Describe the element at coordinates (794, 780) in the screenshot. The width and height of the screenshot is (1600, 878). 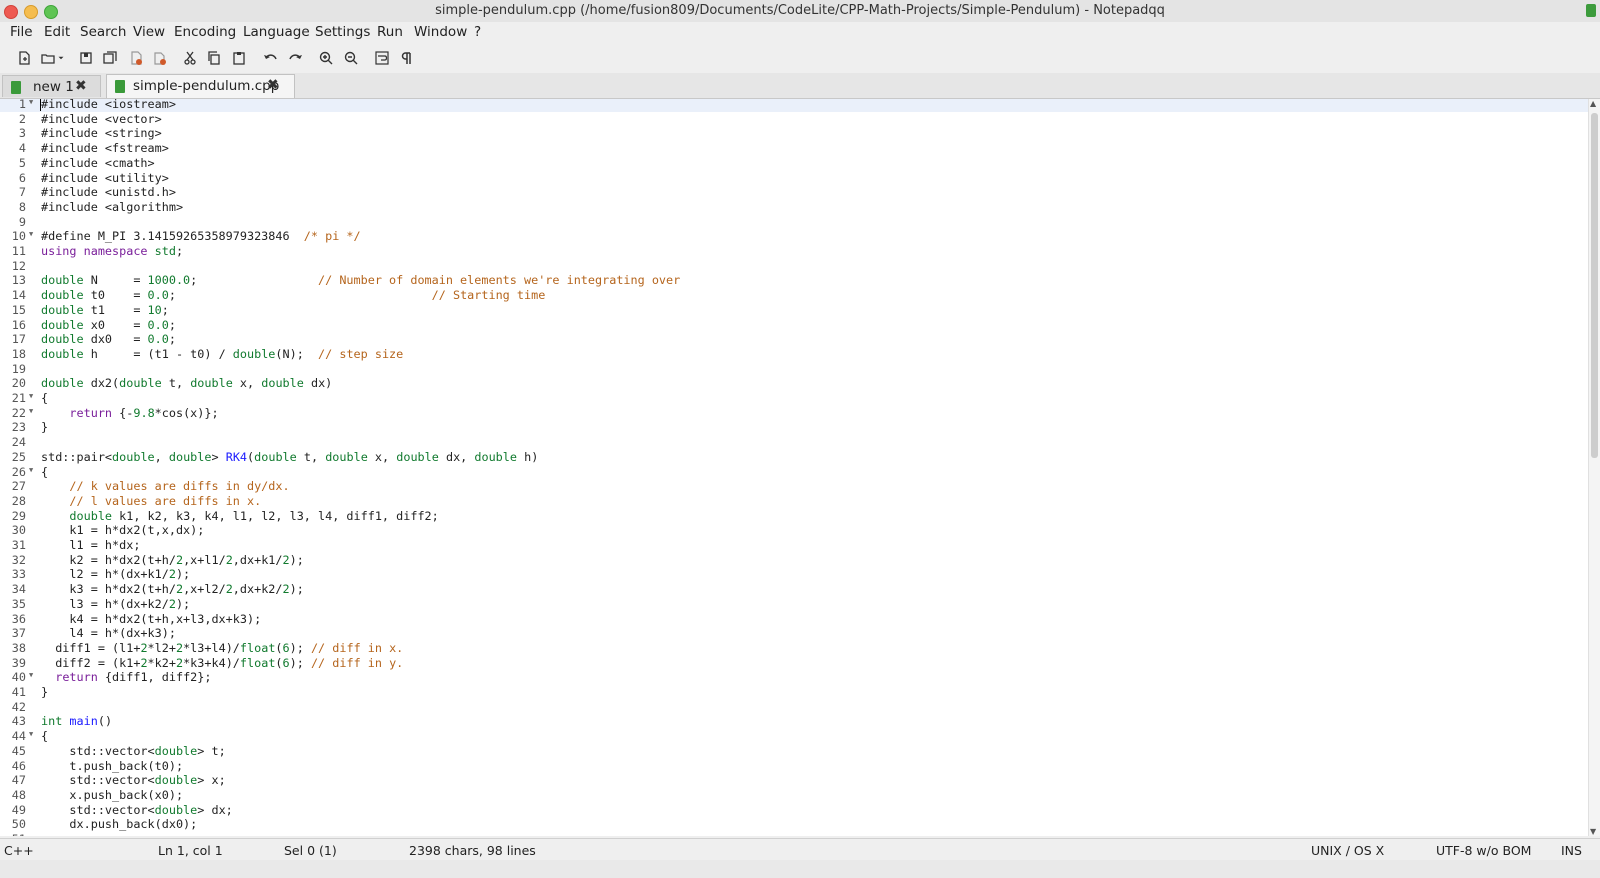
I see `code-line: 47 std::vector<double> x;` at that location.